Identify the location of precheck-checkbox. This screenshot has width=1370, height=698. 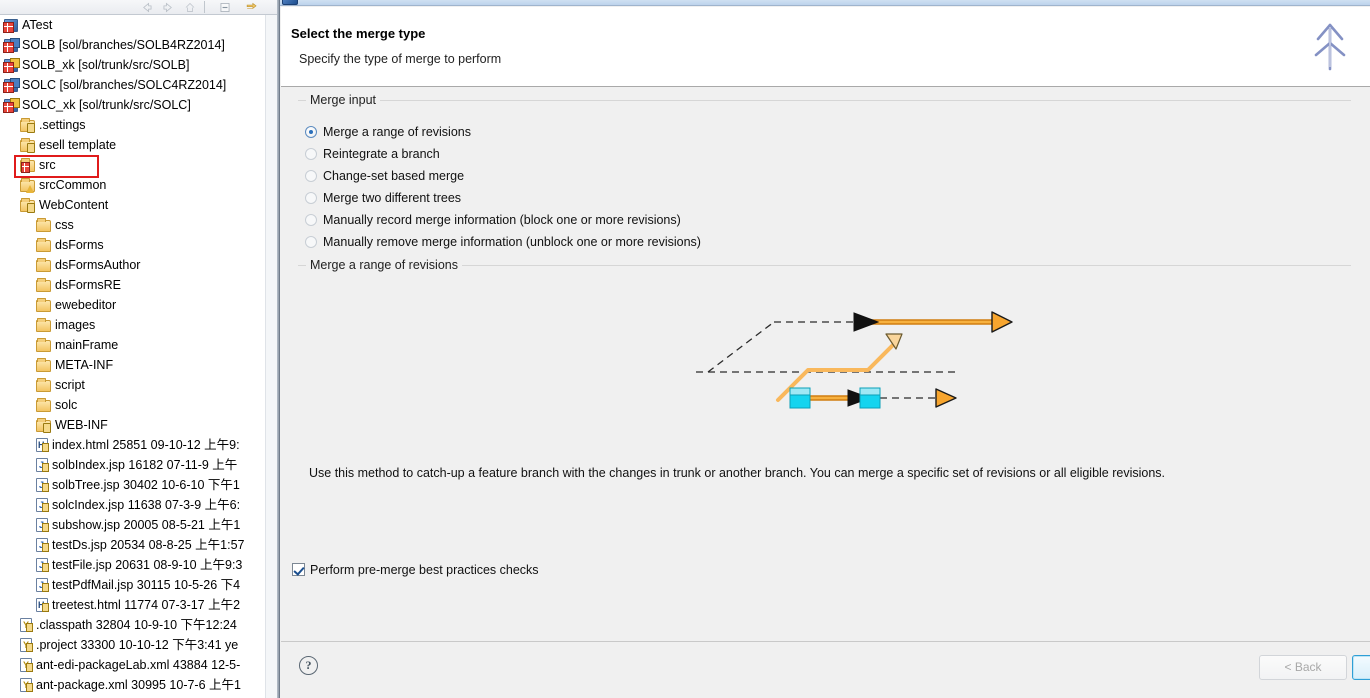
(298, 569).